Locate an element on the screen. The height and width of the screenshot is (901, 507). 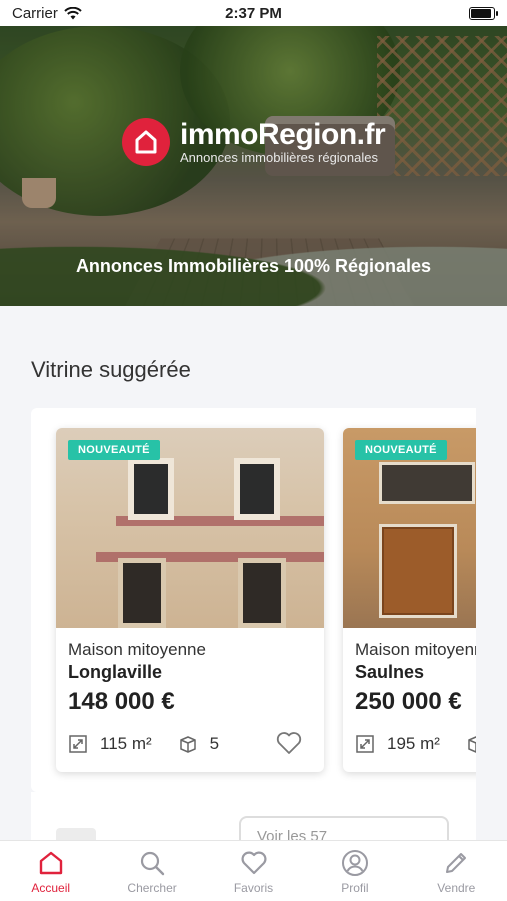
tab-chercher: Chercher is located at coordinates (151, 871).